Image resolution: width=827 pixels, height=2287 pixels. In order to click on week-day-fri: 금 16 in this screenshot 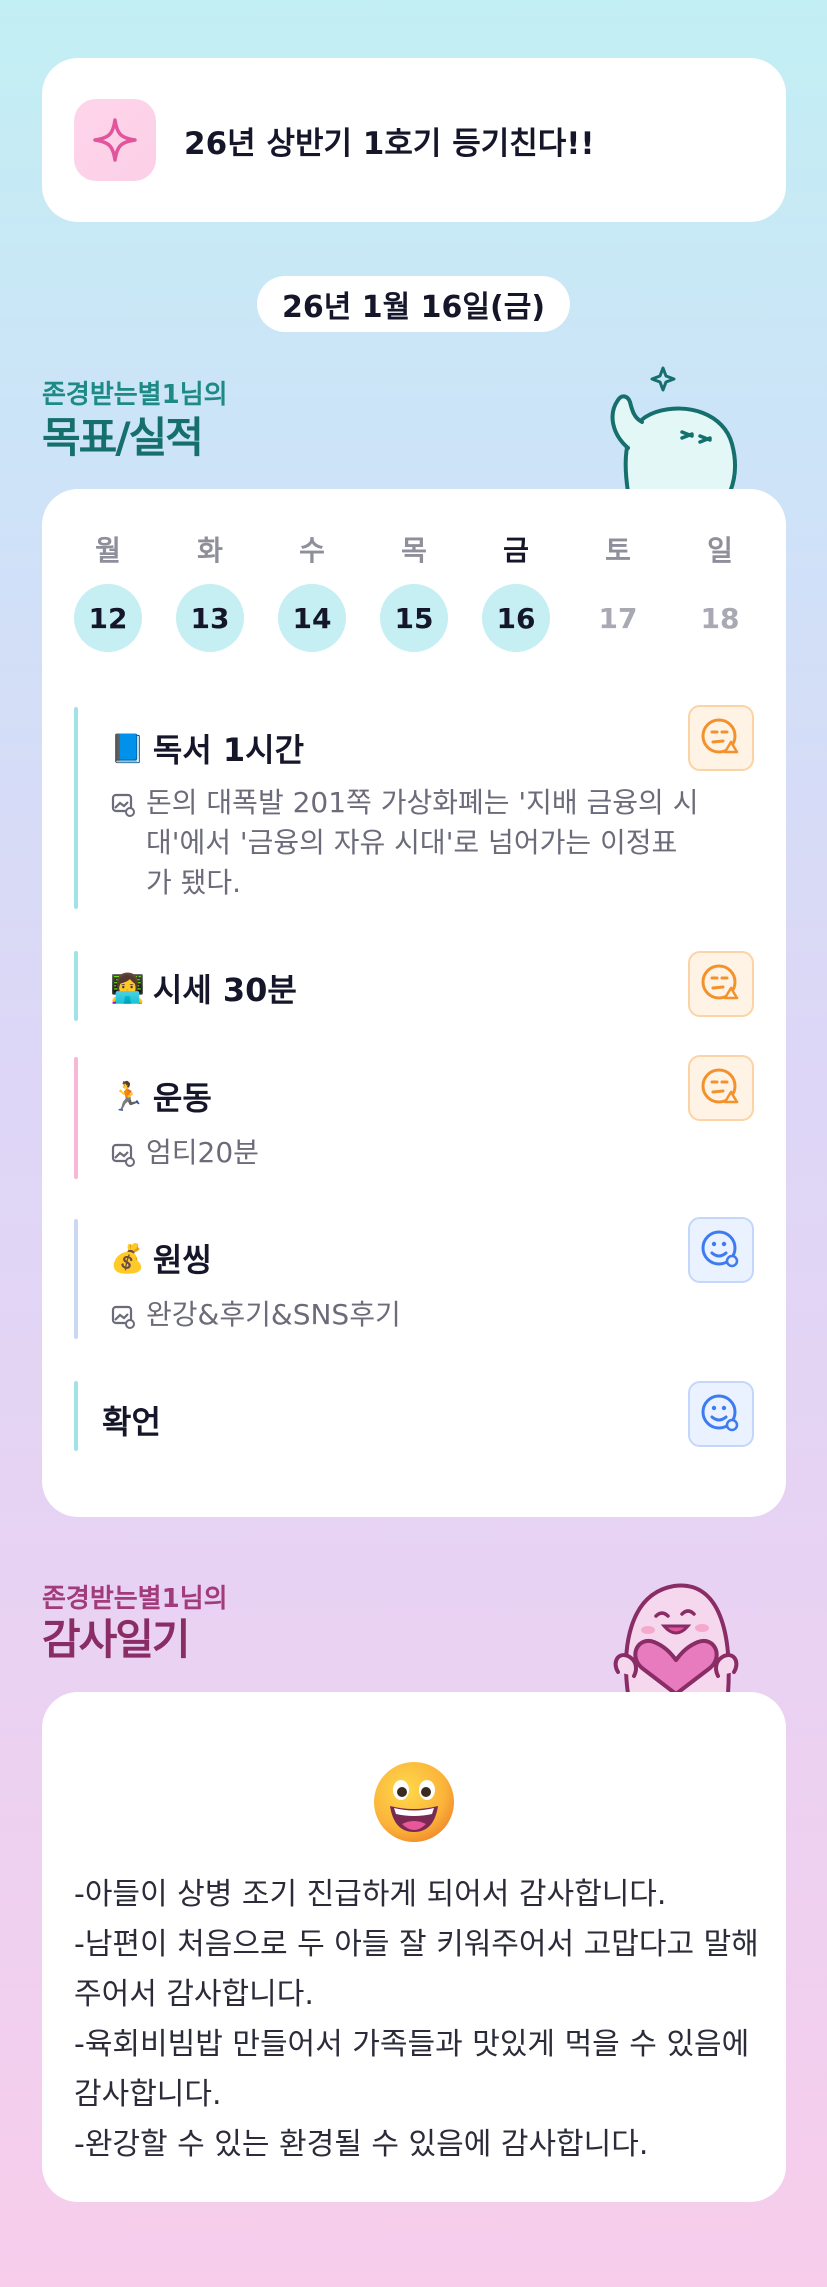, I will do `click(516, 590)`.